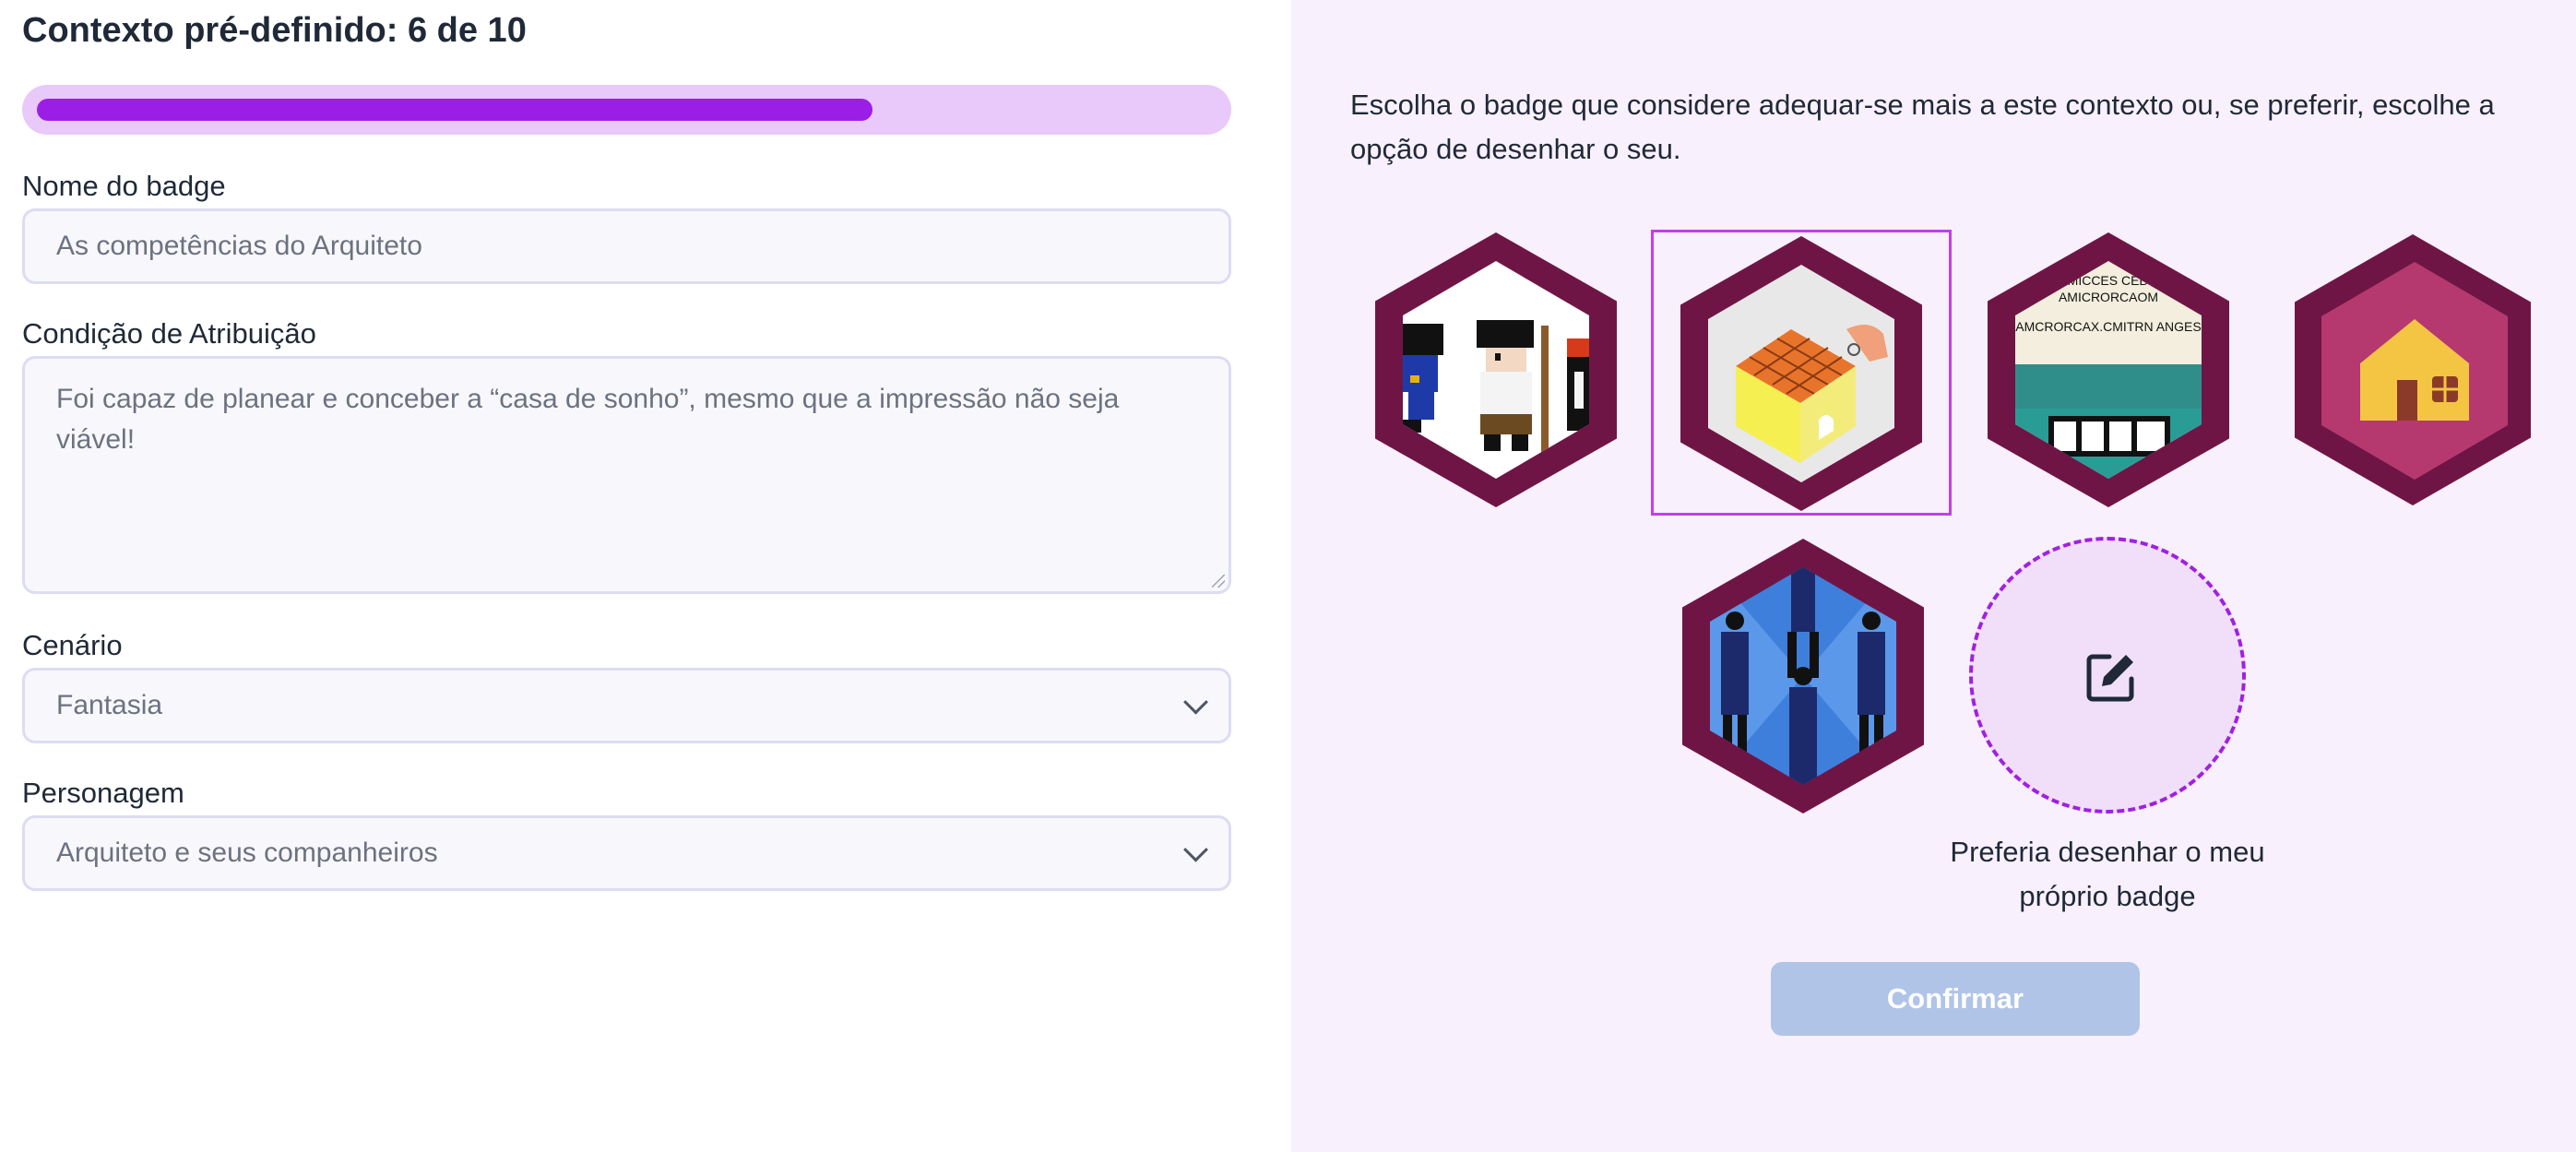  I want to click on page-title: Contexto pré-definido: 6 de 10, so click(274, 30).